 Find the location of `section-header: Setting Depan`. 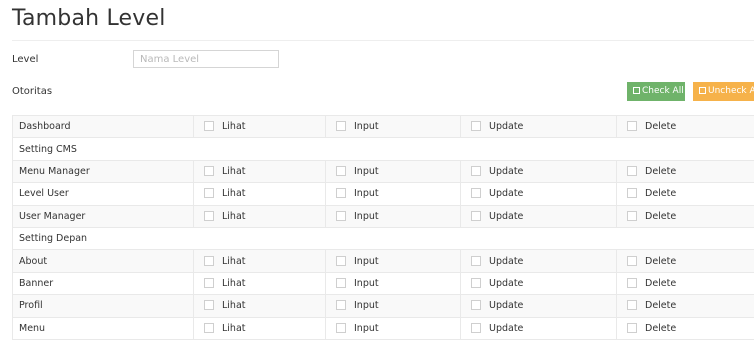

section-header: Setting Depan is located at coordinates (383, 238).